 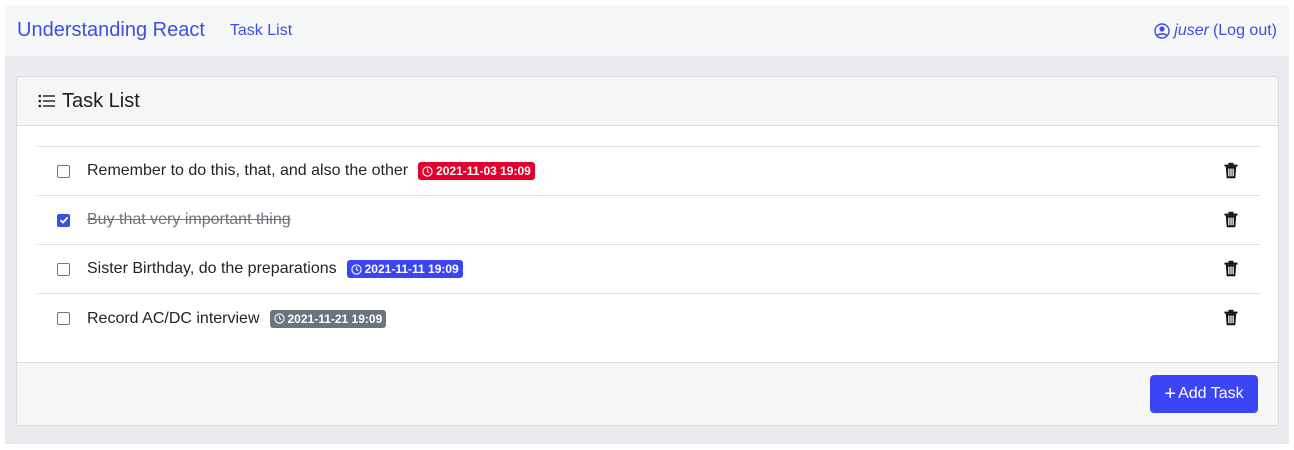 What do you see at coordinates (1162, 30) in the screenshot?
I see `person-circle-icon` at bounding box center [1162, 30].